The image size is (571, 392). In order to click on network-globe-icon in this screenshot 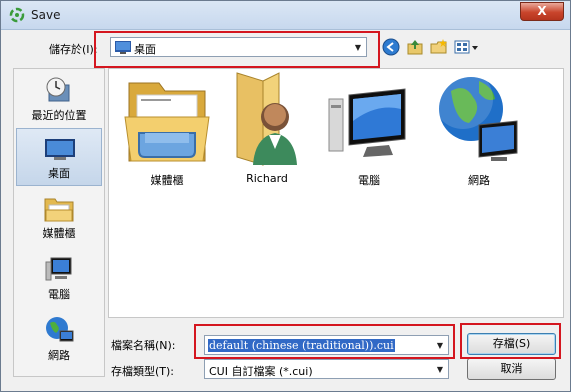, I will do `click(475, 115)`.